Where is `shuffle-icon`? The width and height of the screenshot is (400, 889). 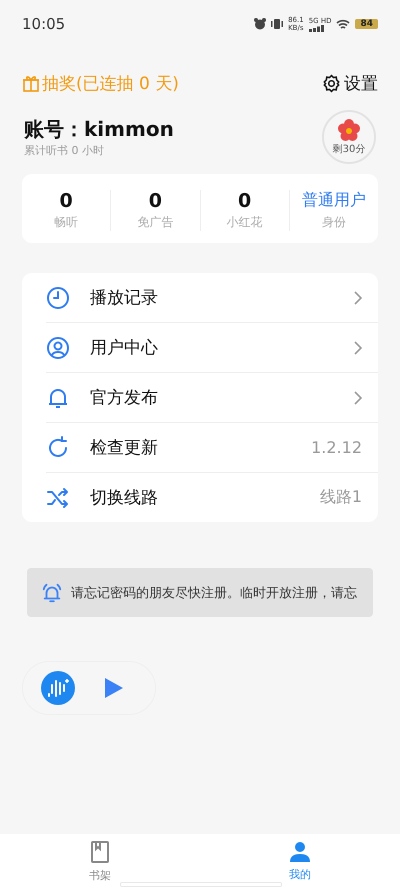
shuffle-icon is located at coordinates (58, 498).